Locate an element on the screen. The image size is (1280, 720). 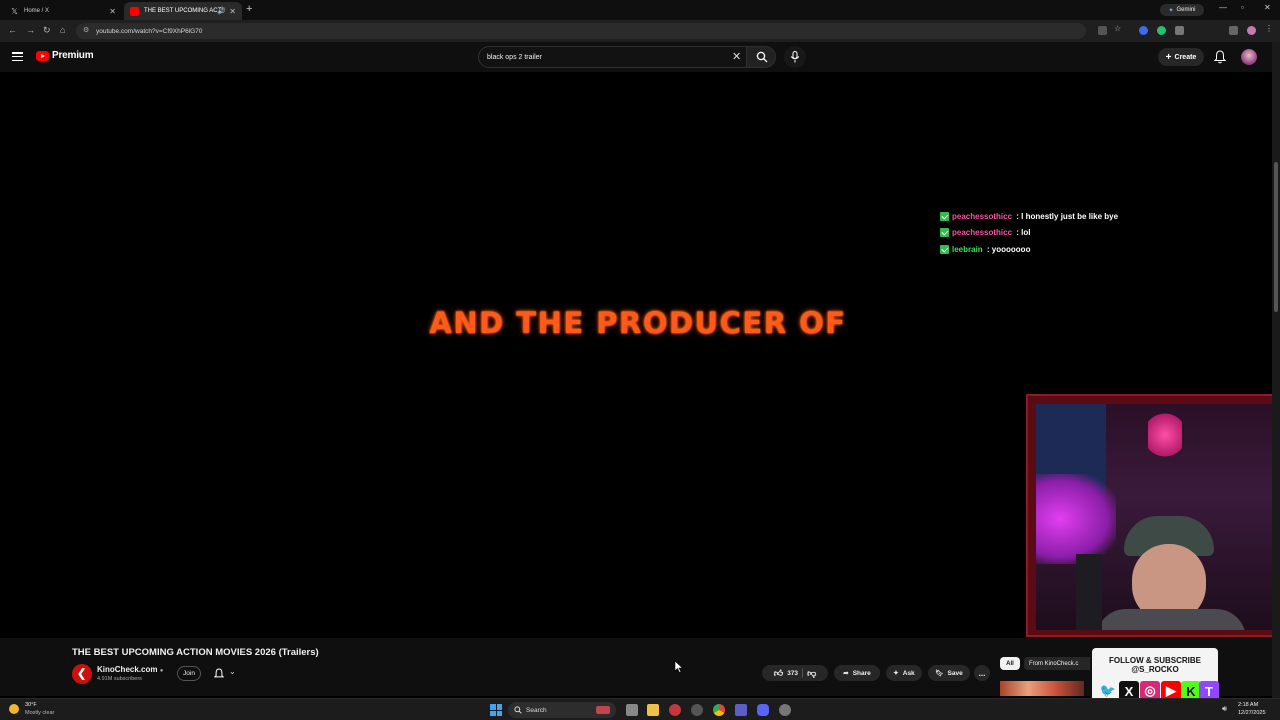
ask-label: Ask is located at coordinates (908, 673).